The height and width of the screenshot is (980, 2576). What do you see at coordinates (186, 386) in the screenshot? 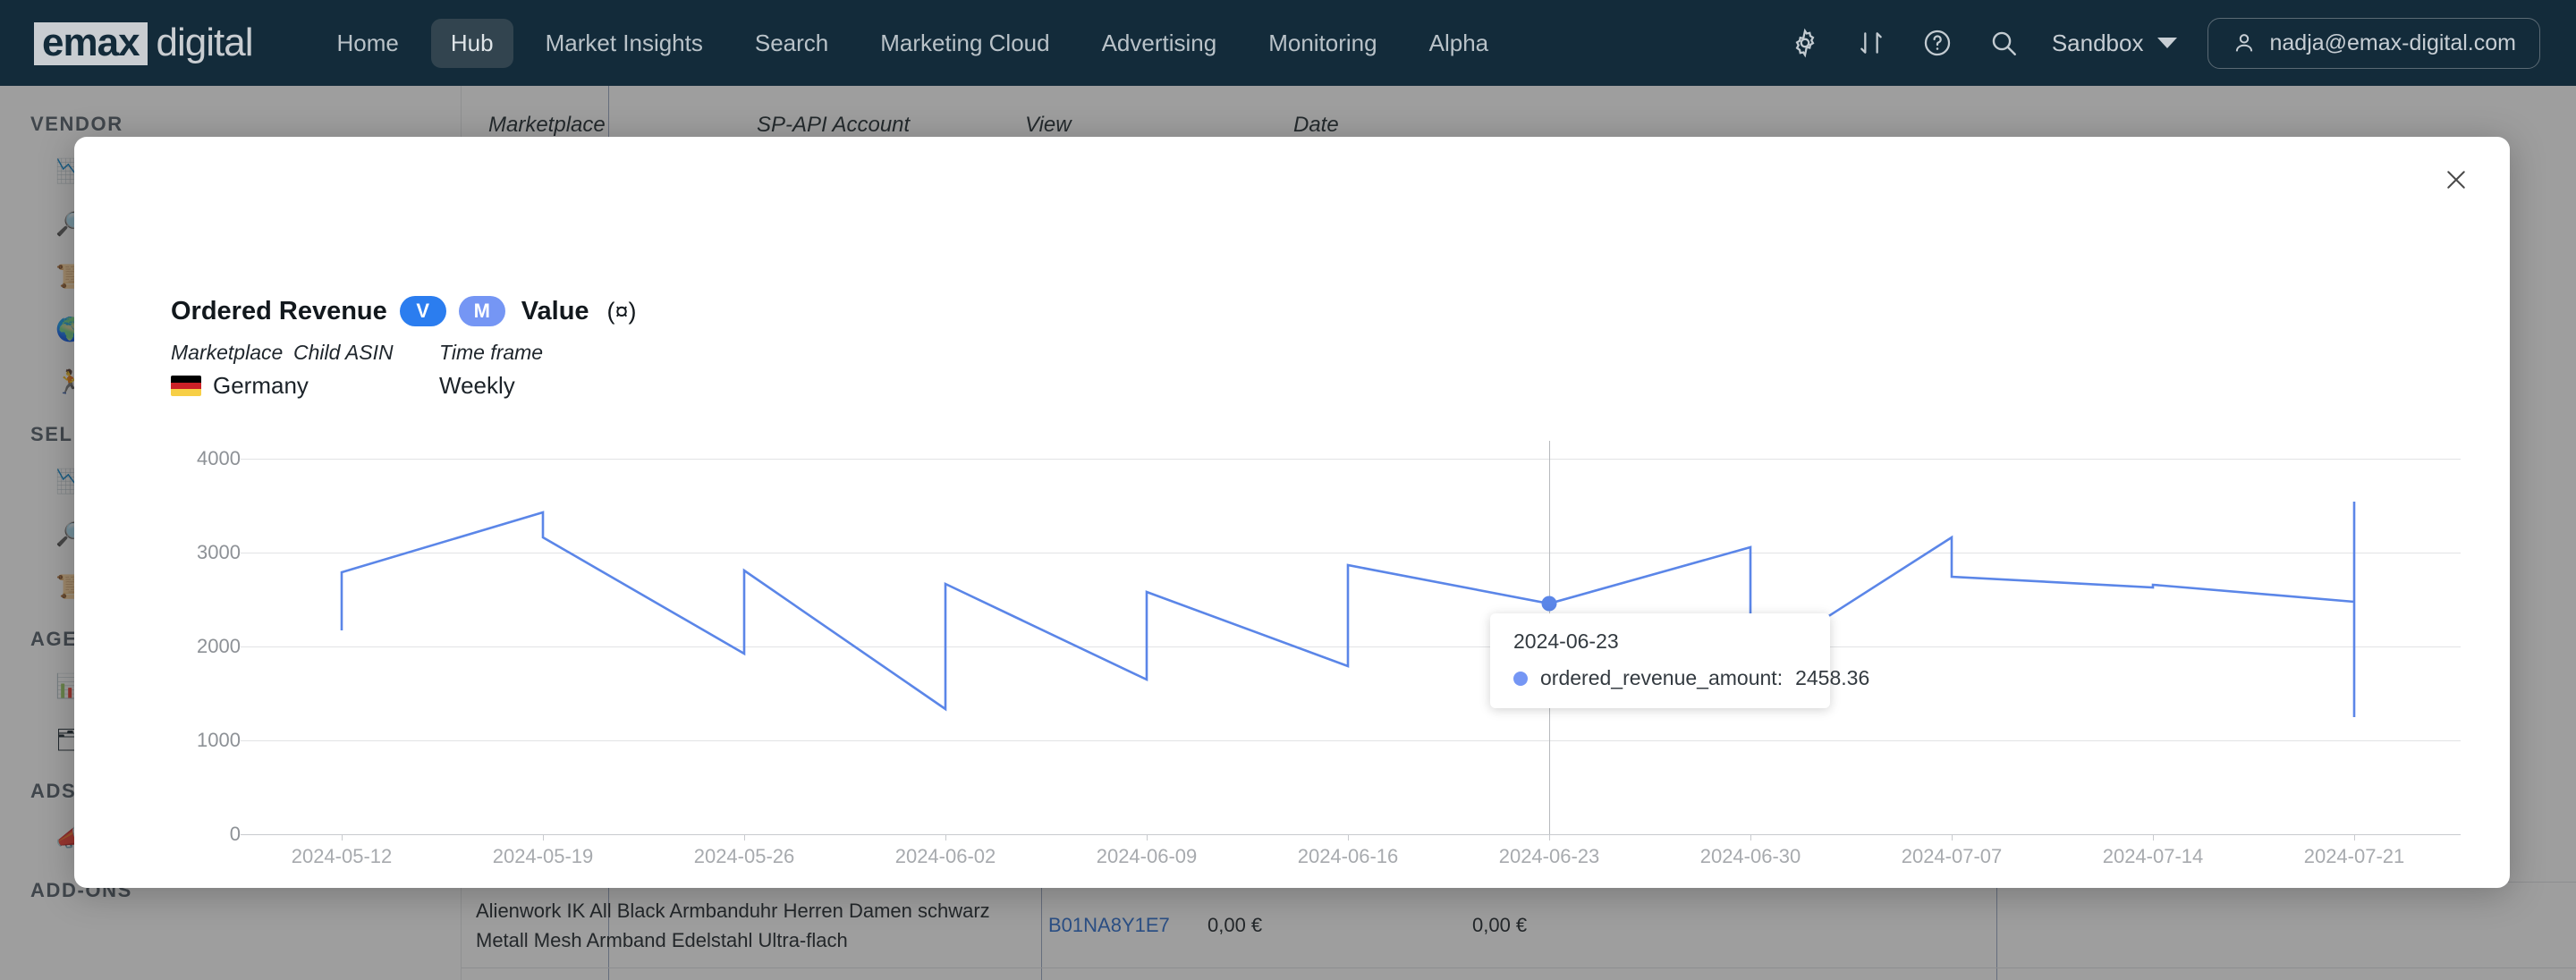
I see `germany-flag-icon` at bounding box center [186, 386].